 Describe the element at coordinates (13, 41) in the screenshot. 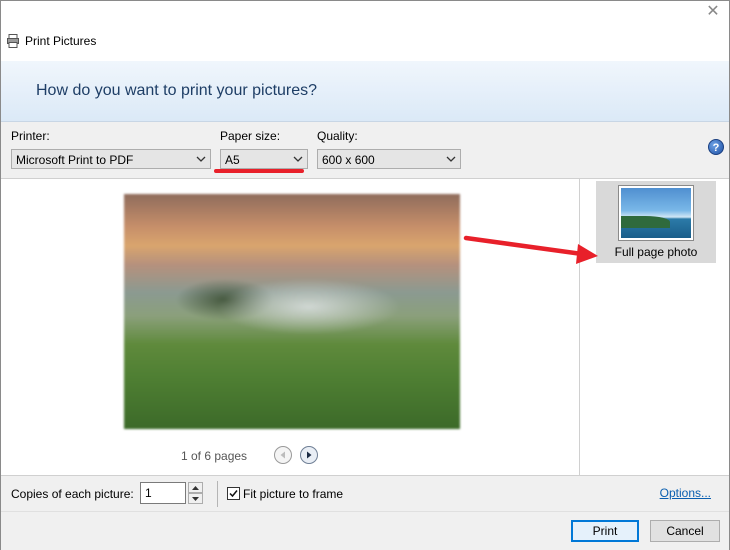

I see `printer-icon` at that location.